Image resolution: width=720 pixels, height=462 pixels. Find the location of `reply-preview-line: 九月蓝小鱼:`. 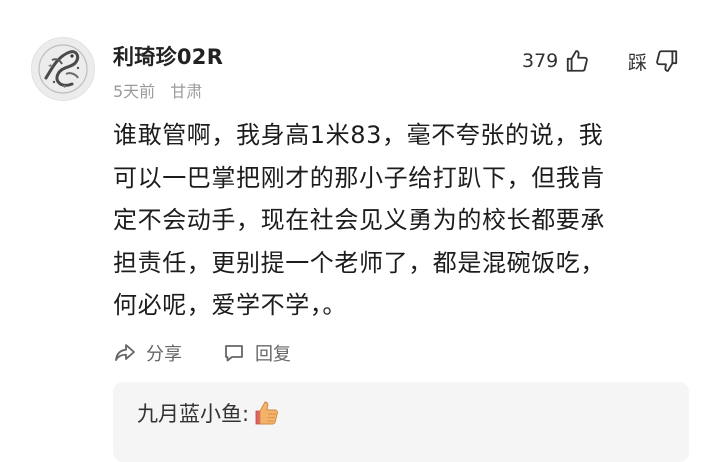

reply-preview-line: 九月蓝小鱼: is located at coordinates (209, 413).